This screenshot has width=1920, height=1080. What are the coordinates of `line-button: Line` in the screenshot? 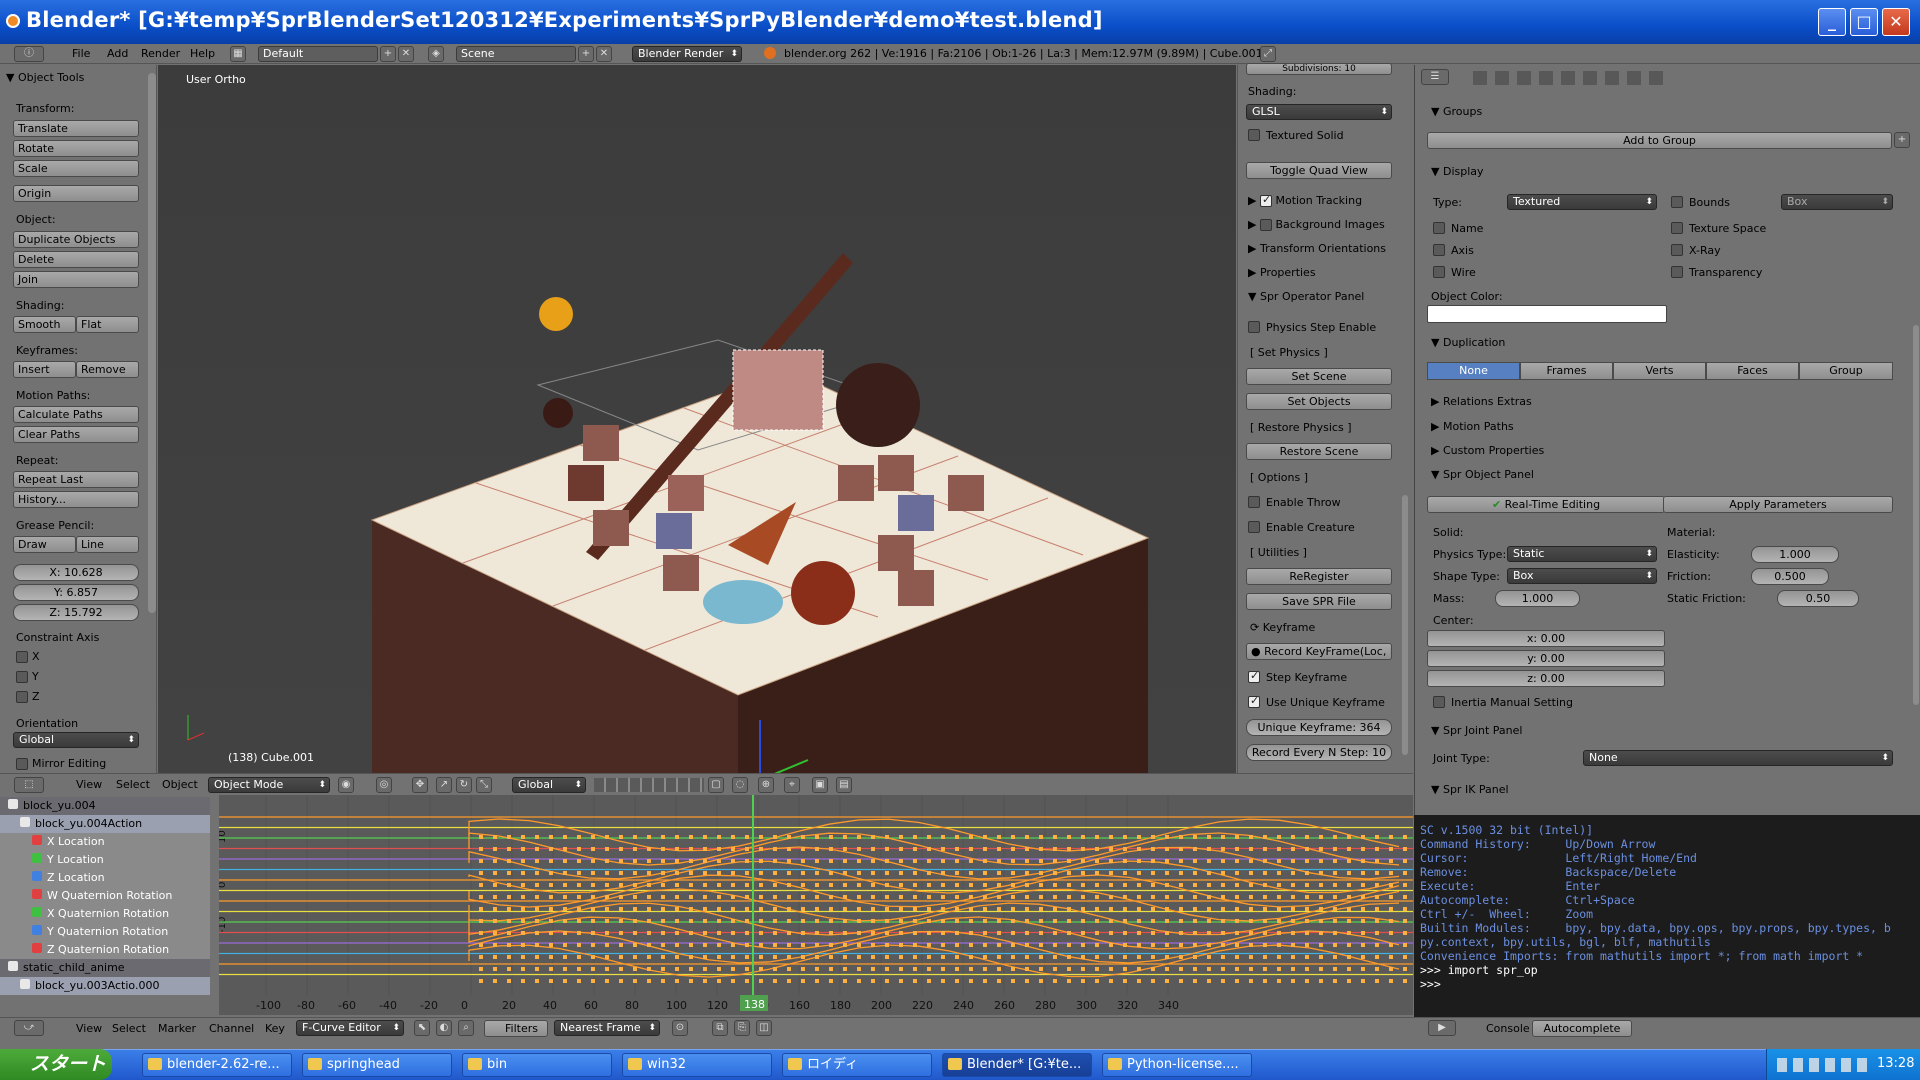 It's located at (107, 544).